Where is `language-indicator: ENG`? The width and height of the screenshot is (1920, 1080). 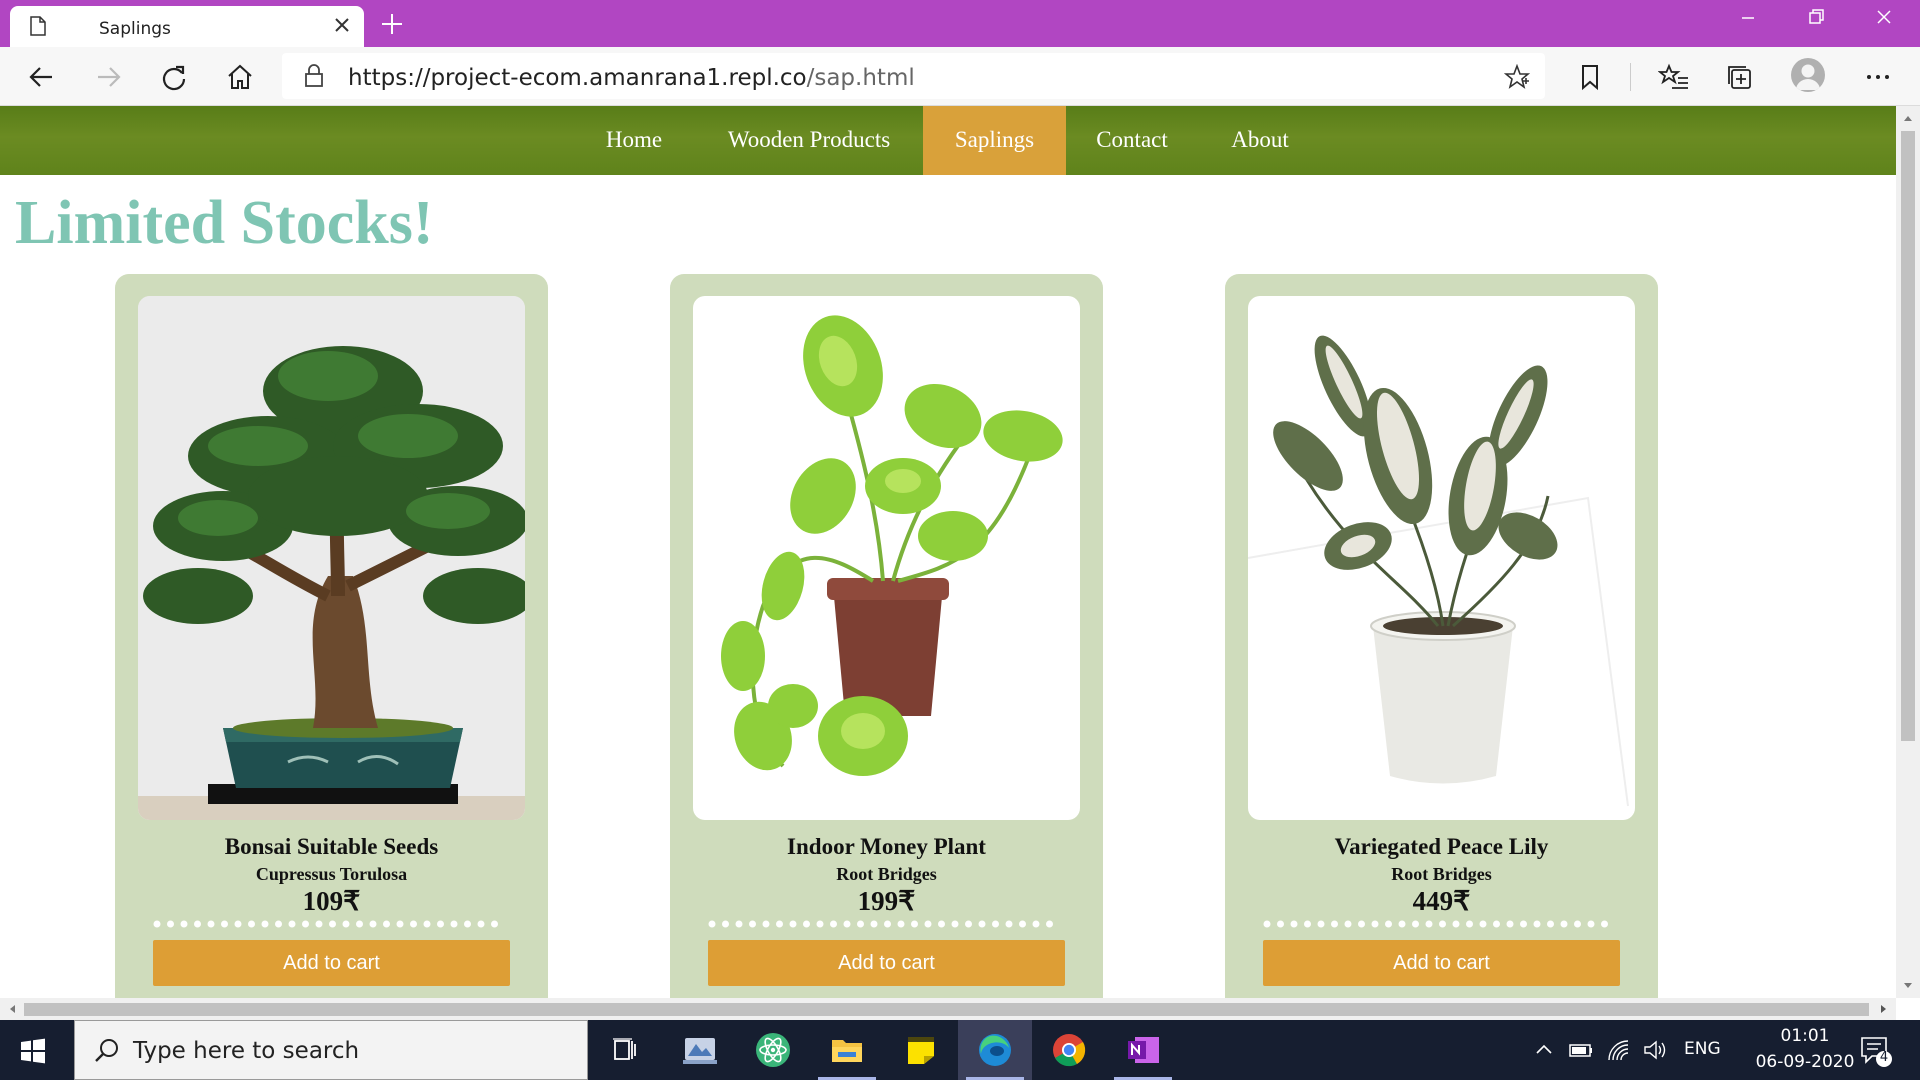 language-indicator: ENG is located at coordinates (1702, 1049).